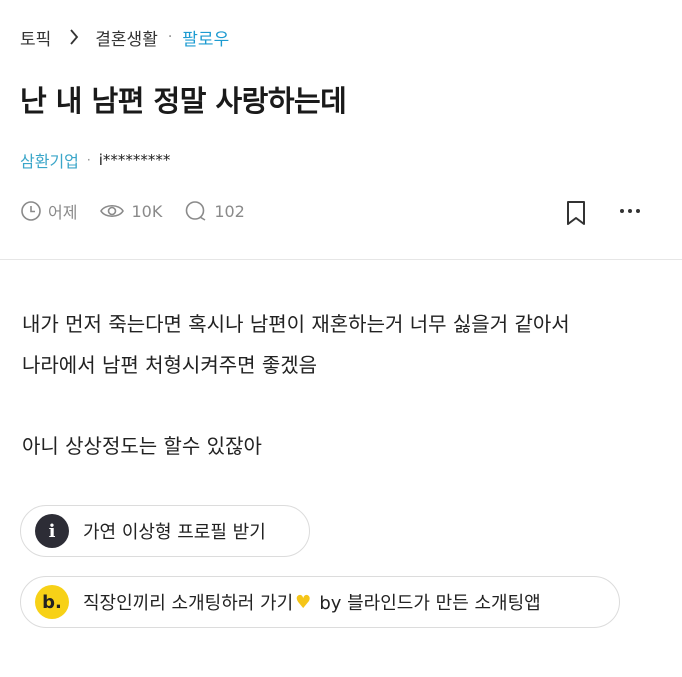 This screenshot has height=677, width=682. What do you see at coordinates (49, 160) in the screenshot?
I see `author-company: 삼환기업` at bounding box center [49, 160].